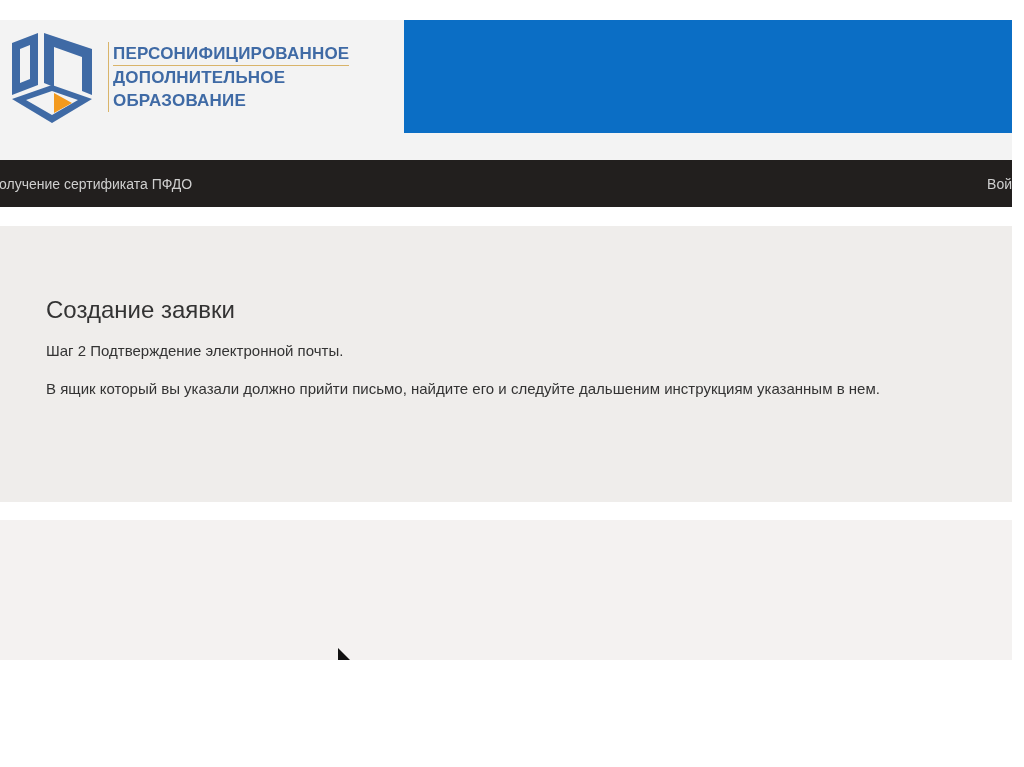  What do you see at coordinates (231, 53) in the screenshot?
I see `logo-text: ПЕРСОНИФИЦИРОВАННОЕ` at bounding box center [231, 53].